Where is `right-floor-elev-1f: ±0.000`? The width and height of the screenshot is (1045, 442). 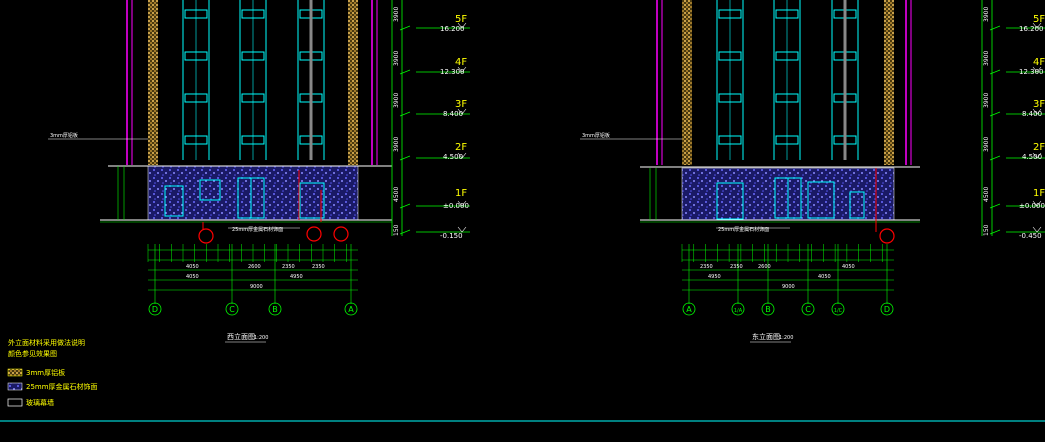
right-floor-elev-1f: ±0.000 is located at coordinates (1032, 206).